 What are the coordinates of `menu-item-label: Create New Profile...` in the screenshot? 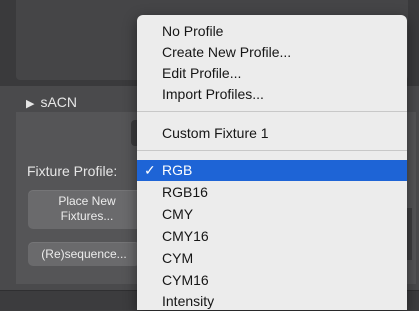 It's located at (227, 52).